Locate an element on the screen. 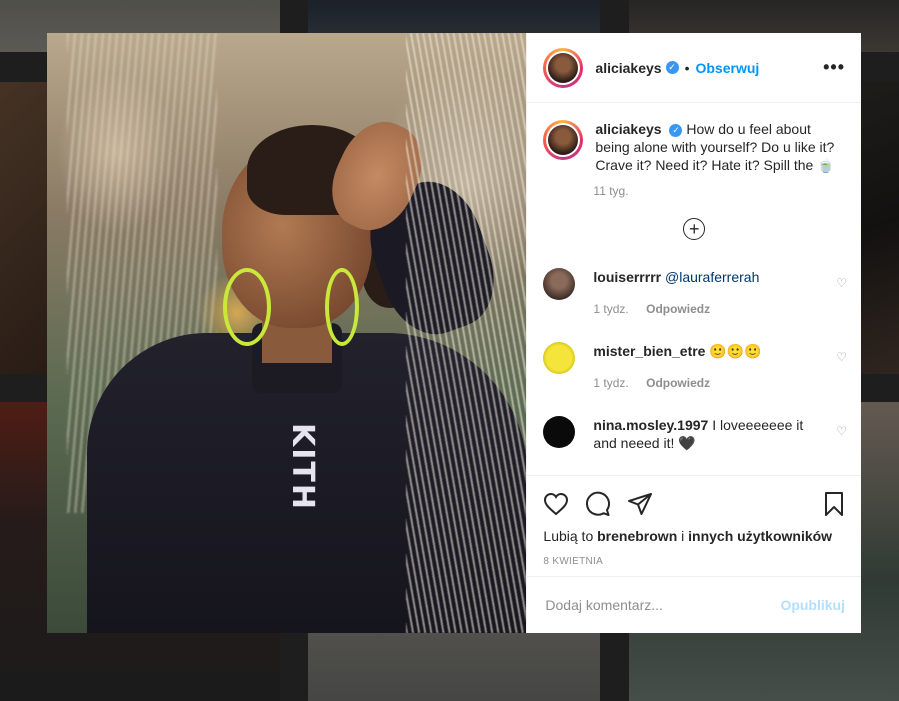  comment-item: mister_bien_etre 🙂🙂🙂 1 tydz. Odpowiedz ♡ is located at coordinates (694, 367).